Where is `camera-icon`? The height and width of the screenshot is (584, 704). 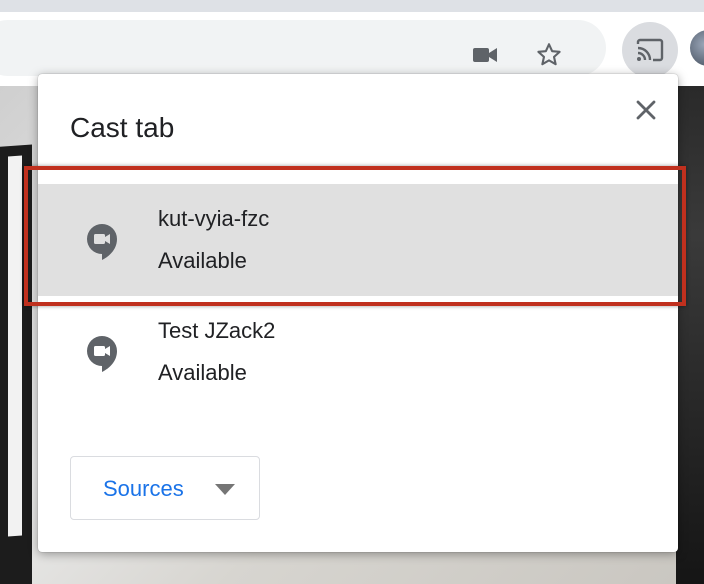
camera-icon is located at coordinates (485, 55).